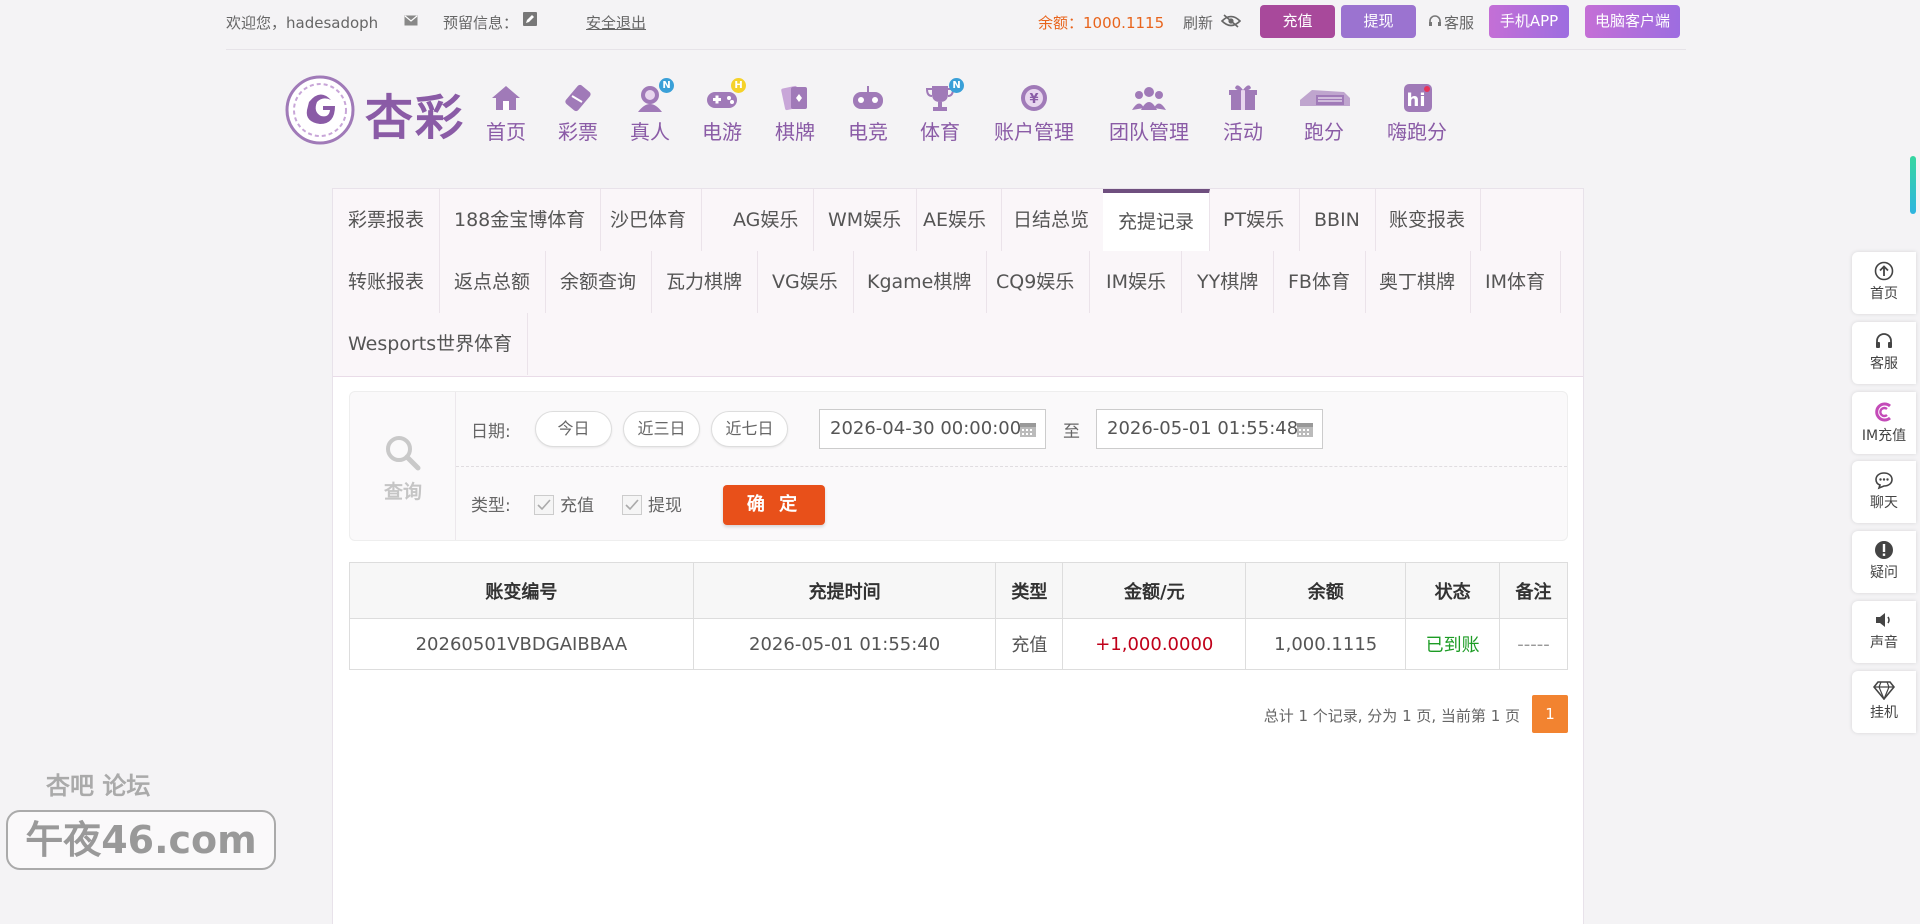 This screenshot has width=1920, height=924. What do you see at coordinates (1243, 113) in the screenshot?
I see `nav-activity: 活动` at bounding box center [1243, 113].